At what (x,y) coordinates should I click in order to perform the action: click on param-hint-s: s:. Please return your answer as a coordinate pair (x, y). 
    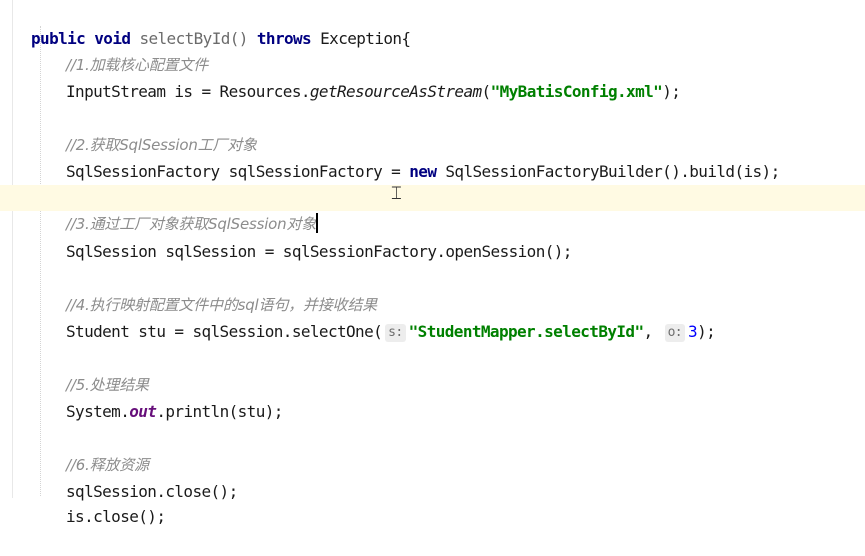
    Looking at the image, I should click on (395, 333).